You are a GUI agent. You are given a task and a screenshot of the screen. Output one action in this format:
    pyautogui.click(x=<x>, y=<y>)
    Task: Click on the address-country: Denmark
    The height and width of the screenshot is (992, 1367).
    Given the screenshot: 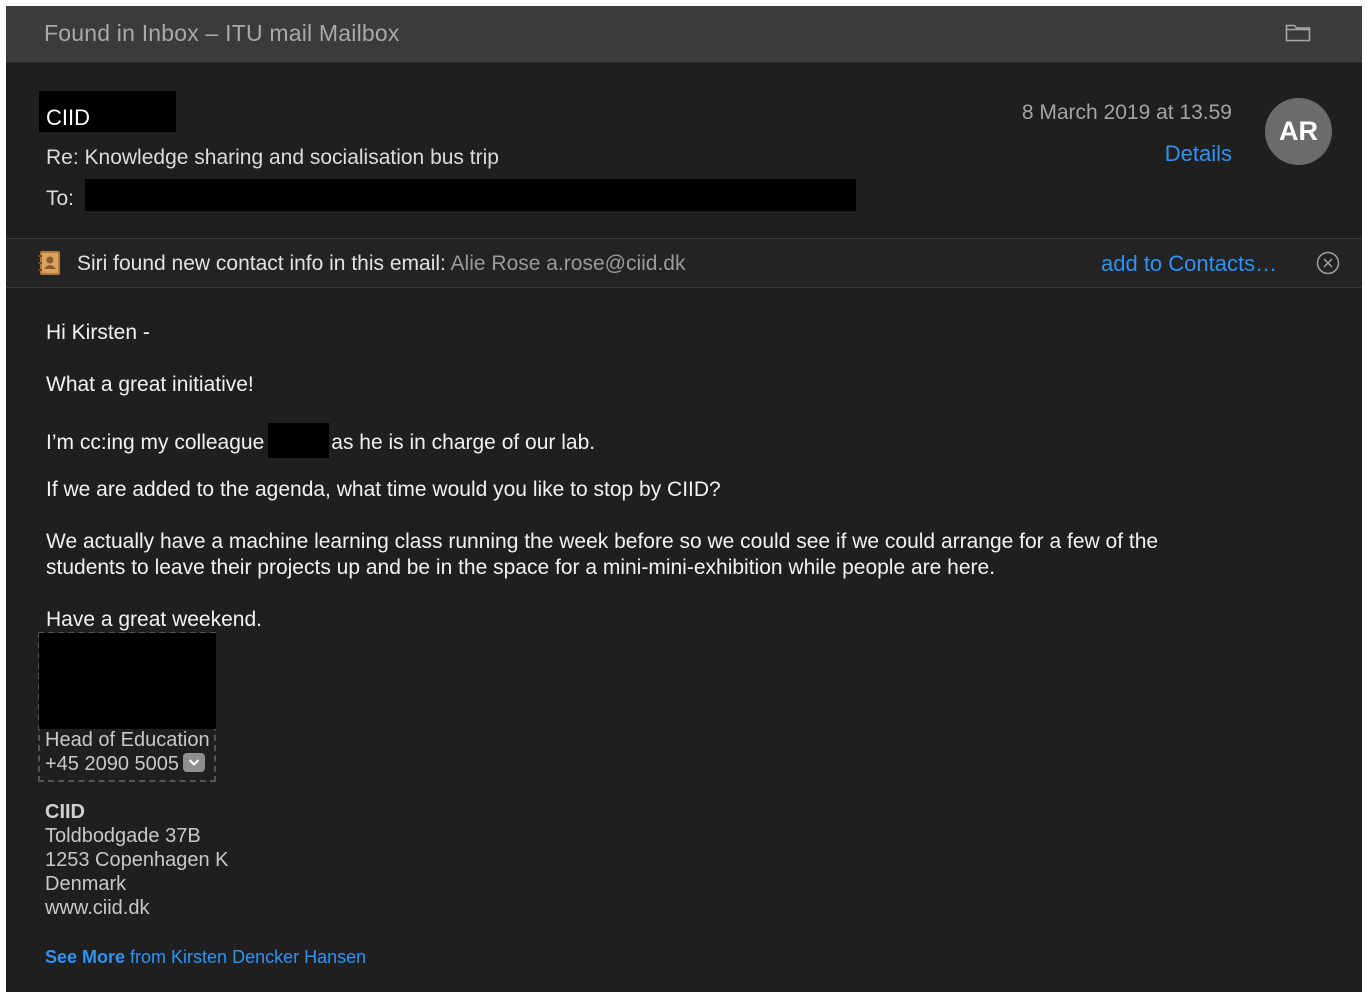 What is the action you would take?
    pyautogui.click(x=86, y=884)
    